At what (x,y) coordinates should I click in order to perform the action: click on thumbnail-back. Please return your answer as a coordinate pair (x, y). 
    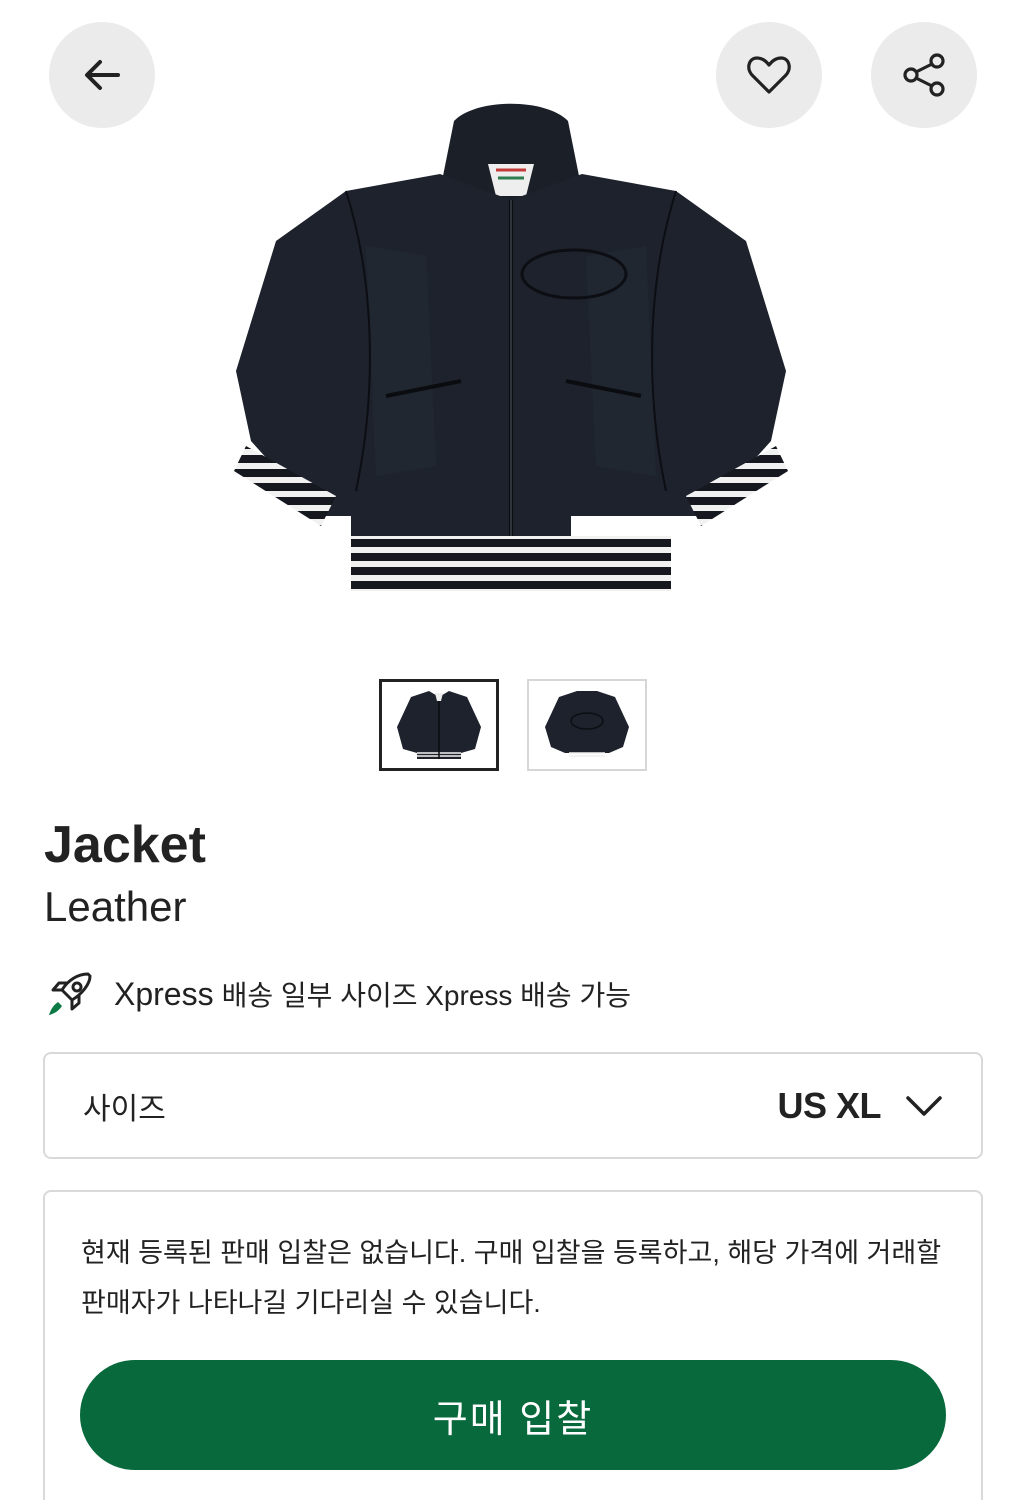
    Looking at the image, I should click on (587, 725).